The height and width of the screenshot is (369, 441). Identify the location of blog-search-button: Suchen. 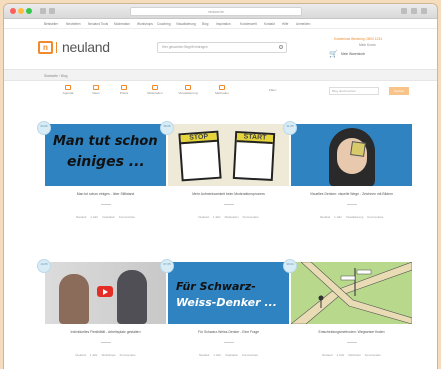
(399, 91).